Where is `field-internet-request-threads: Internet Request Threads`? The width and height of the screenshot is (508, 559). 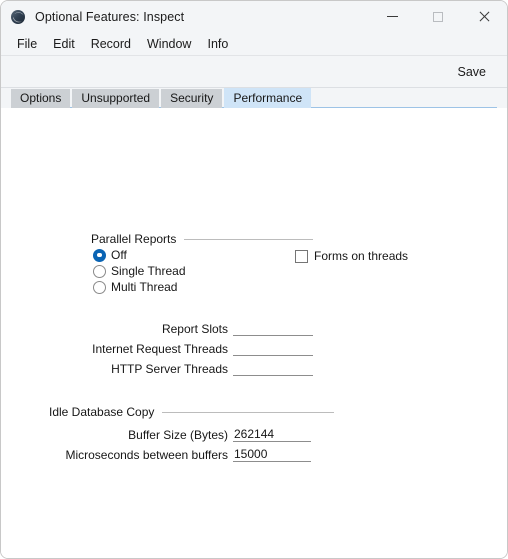 field-internet-request-threads: Internet Request Threads is located at coordinates (200, 348).